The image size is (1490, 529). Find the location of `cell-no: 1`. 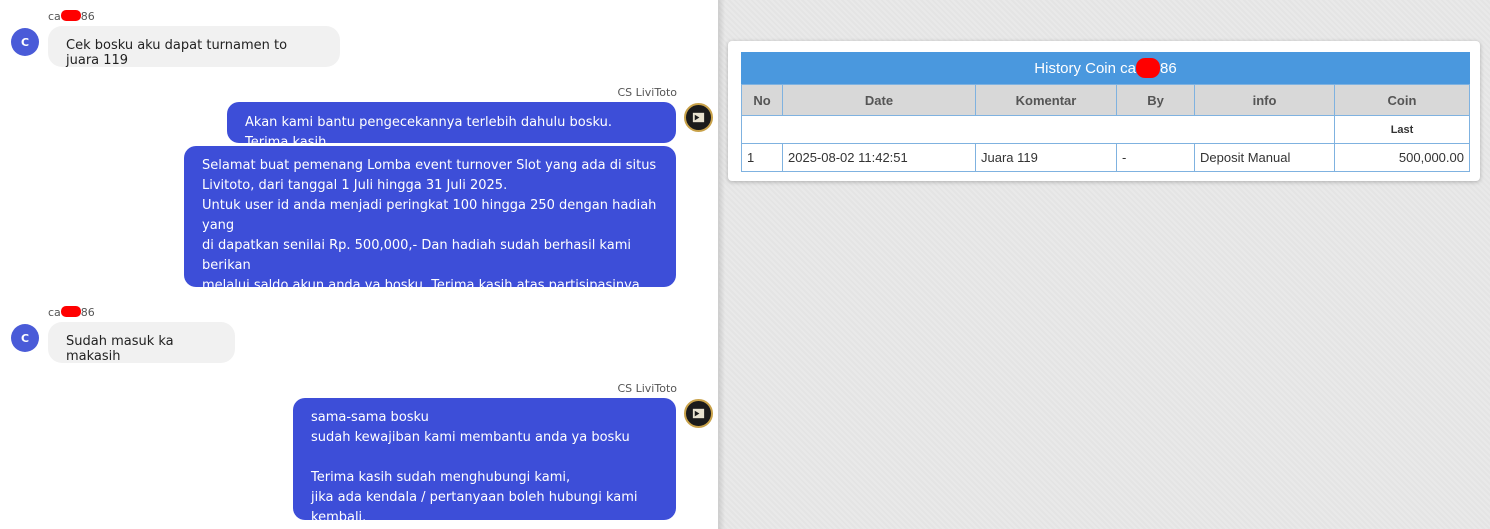

cell-no: 1 is located at coordinates (762, 157).